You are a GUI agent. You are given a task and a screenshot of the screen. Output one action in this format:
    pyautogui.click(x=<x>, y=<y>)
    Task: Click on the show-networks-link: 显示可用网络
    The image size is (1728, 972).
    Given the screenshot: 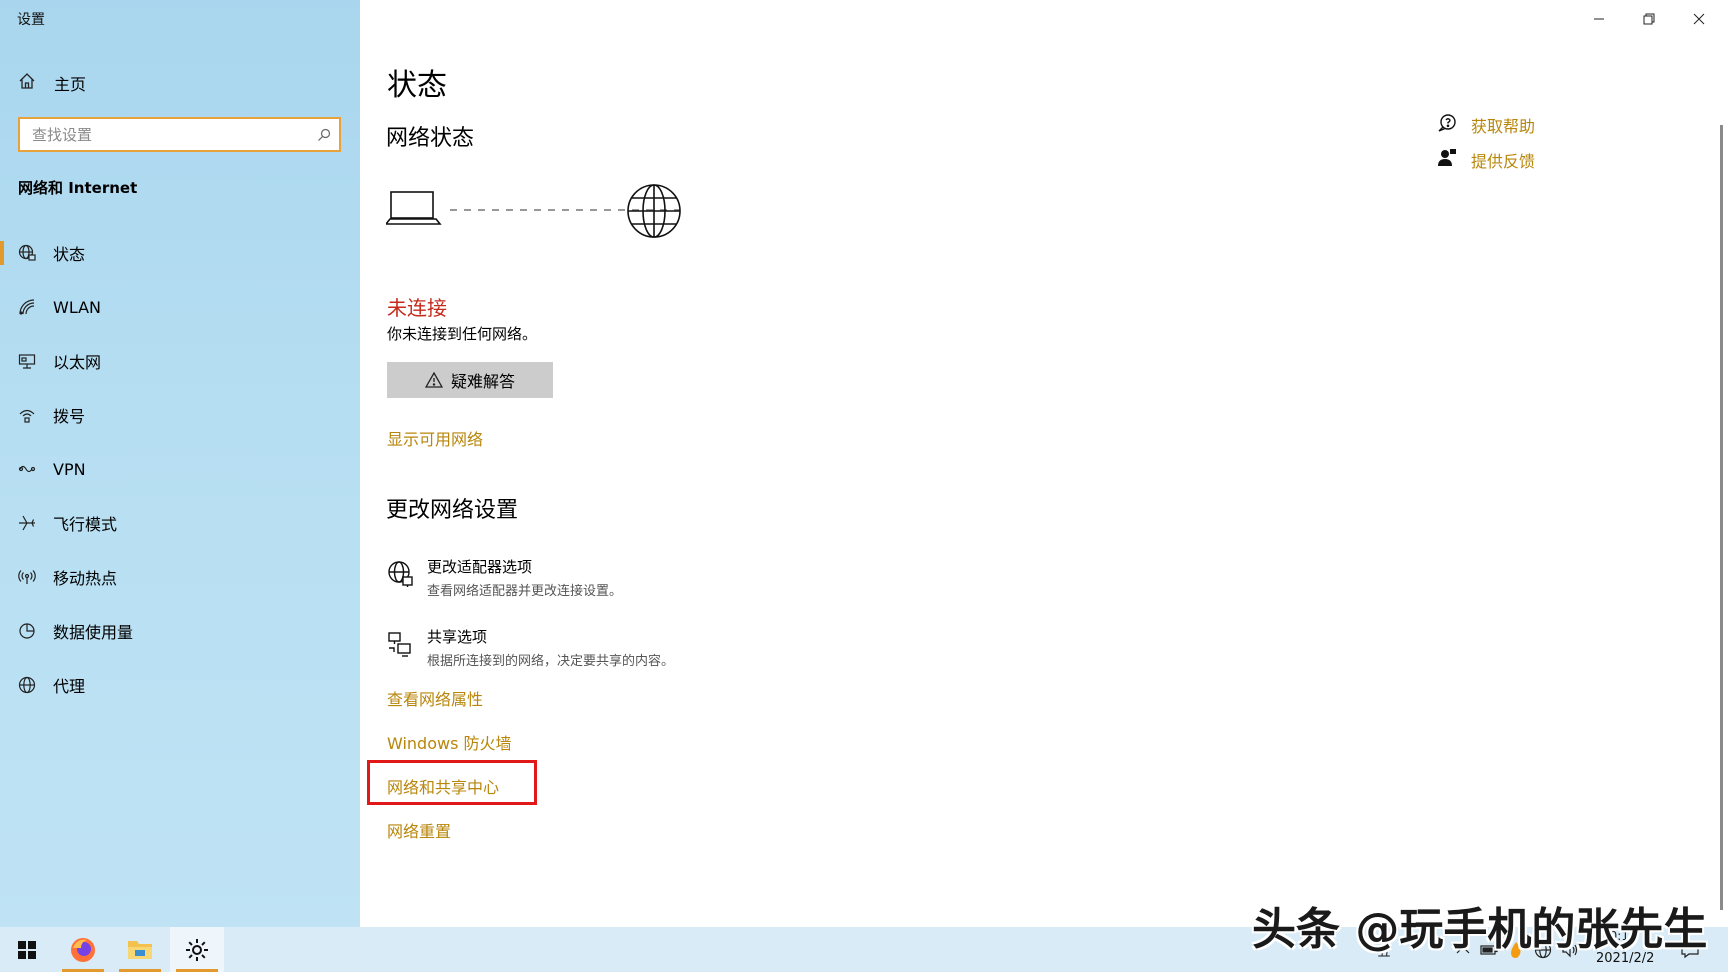 What is the action you would take?
    pyautogui.click(x=435, y=438)
    